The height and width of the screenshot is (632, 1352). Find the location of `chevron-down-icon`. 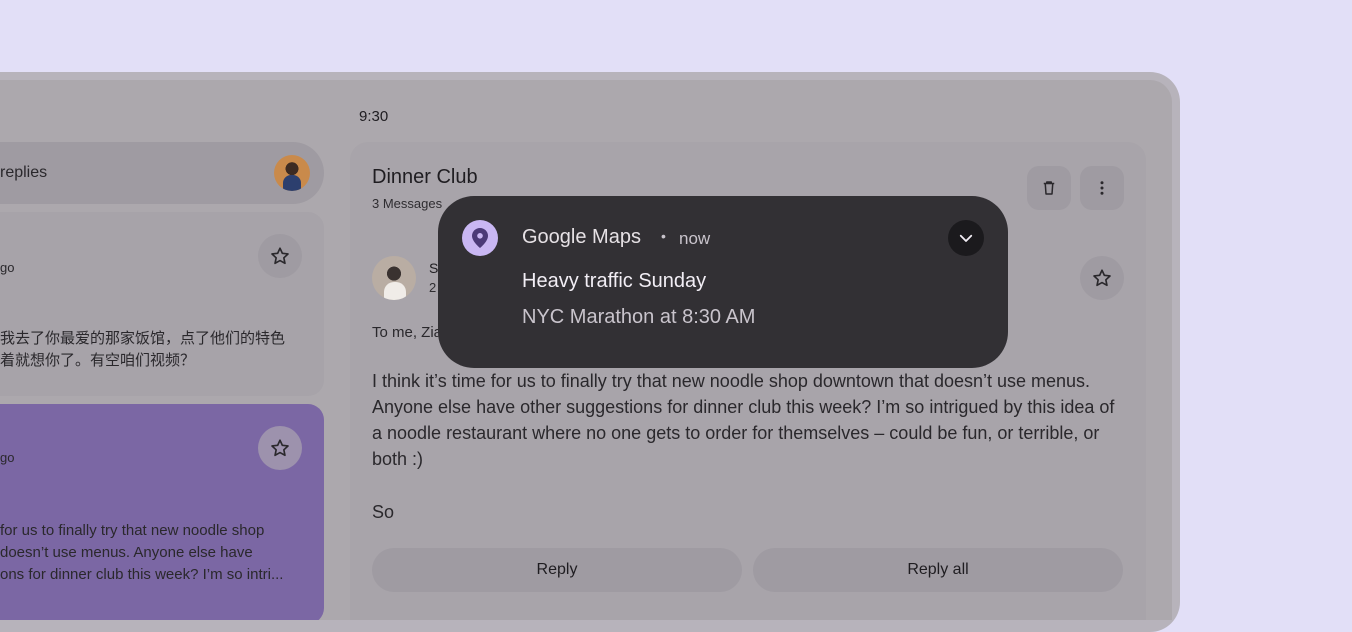

chevron-down-icon is located at coordinates (966, 238).